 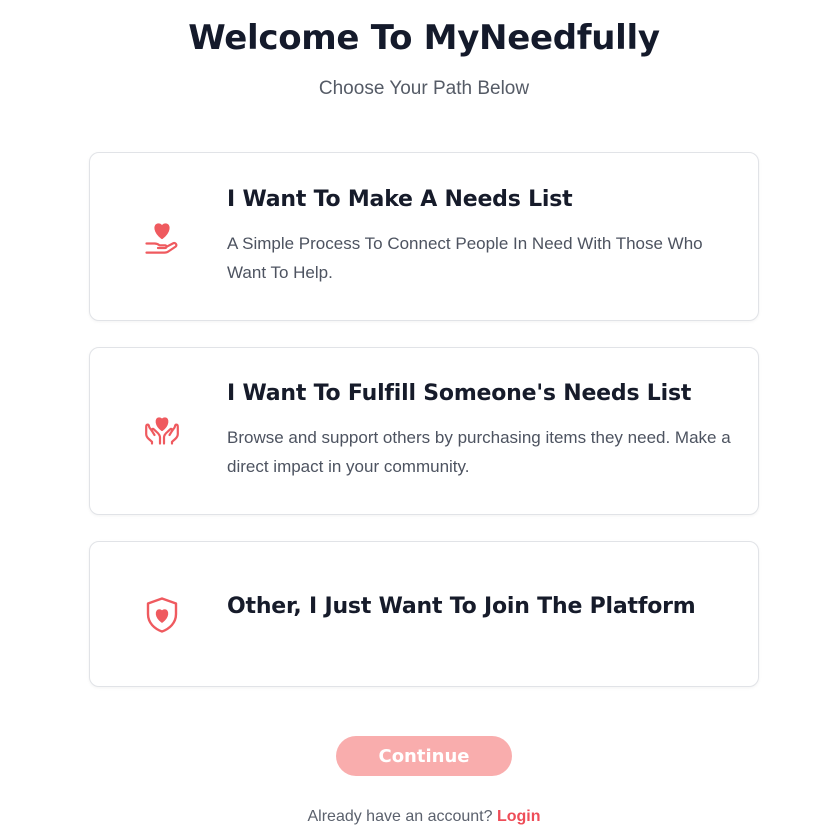 I want to click on page-subtitle: Choose Your Path Below, so click(x=424, y=88).